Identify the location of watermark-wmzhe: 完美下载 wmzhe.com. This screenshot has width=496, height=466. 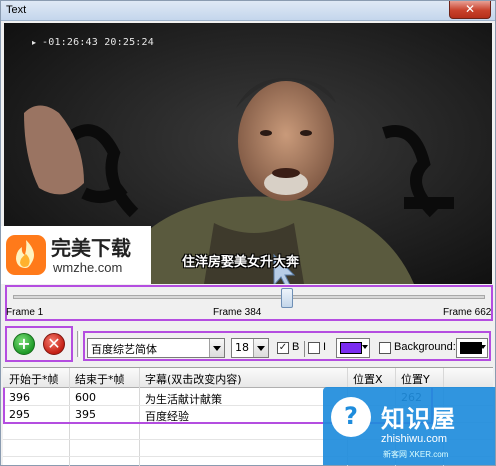
(76, 255).